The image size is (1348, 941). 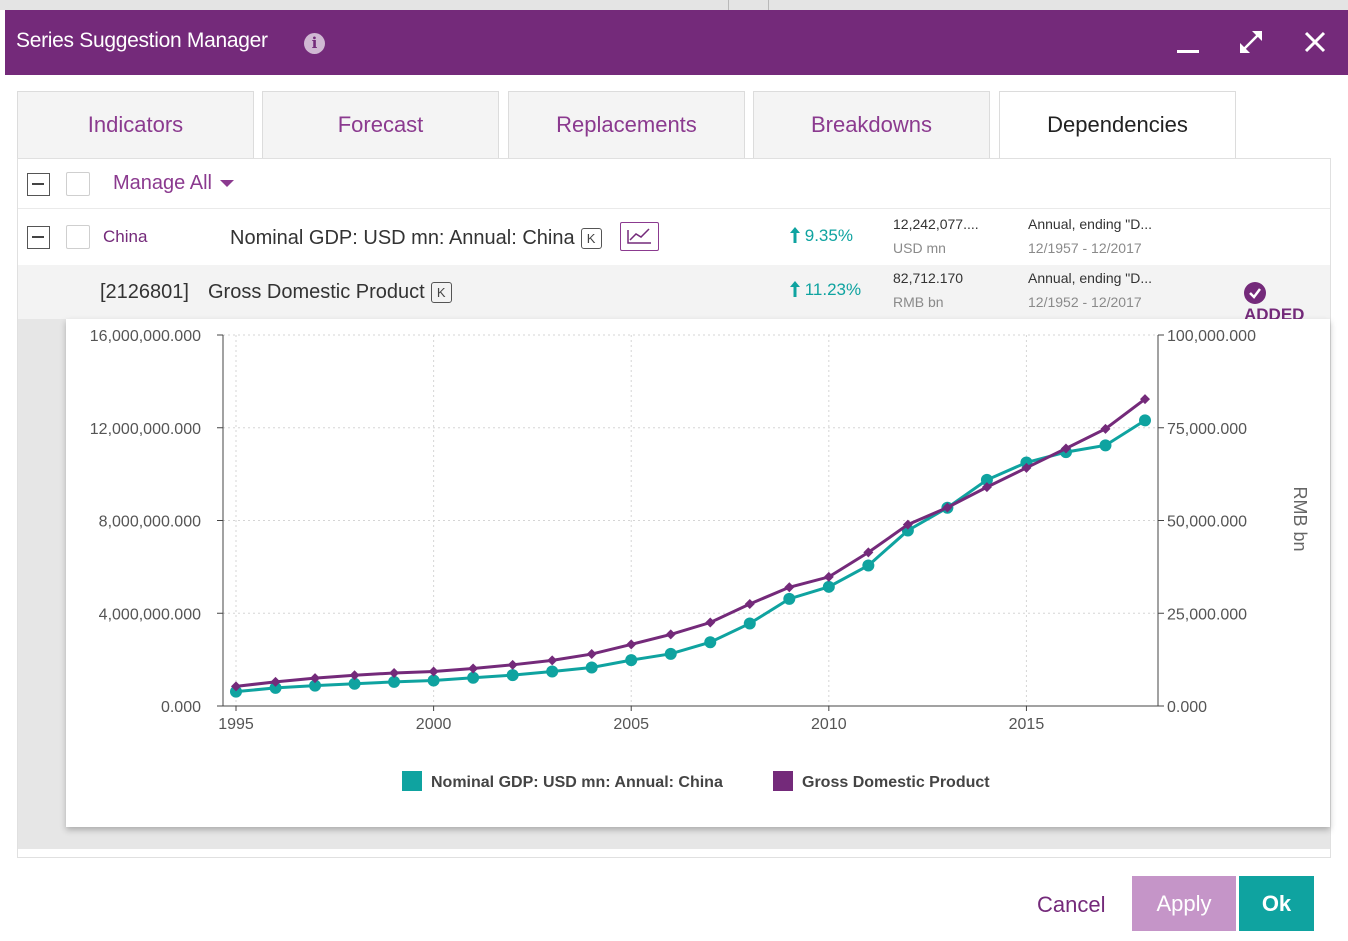 I want to click on expand-icon, so click(x=1251, y=42).